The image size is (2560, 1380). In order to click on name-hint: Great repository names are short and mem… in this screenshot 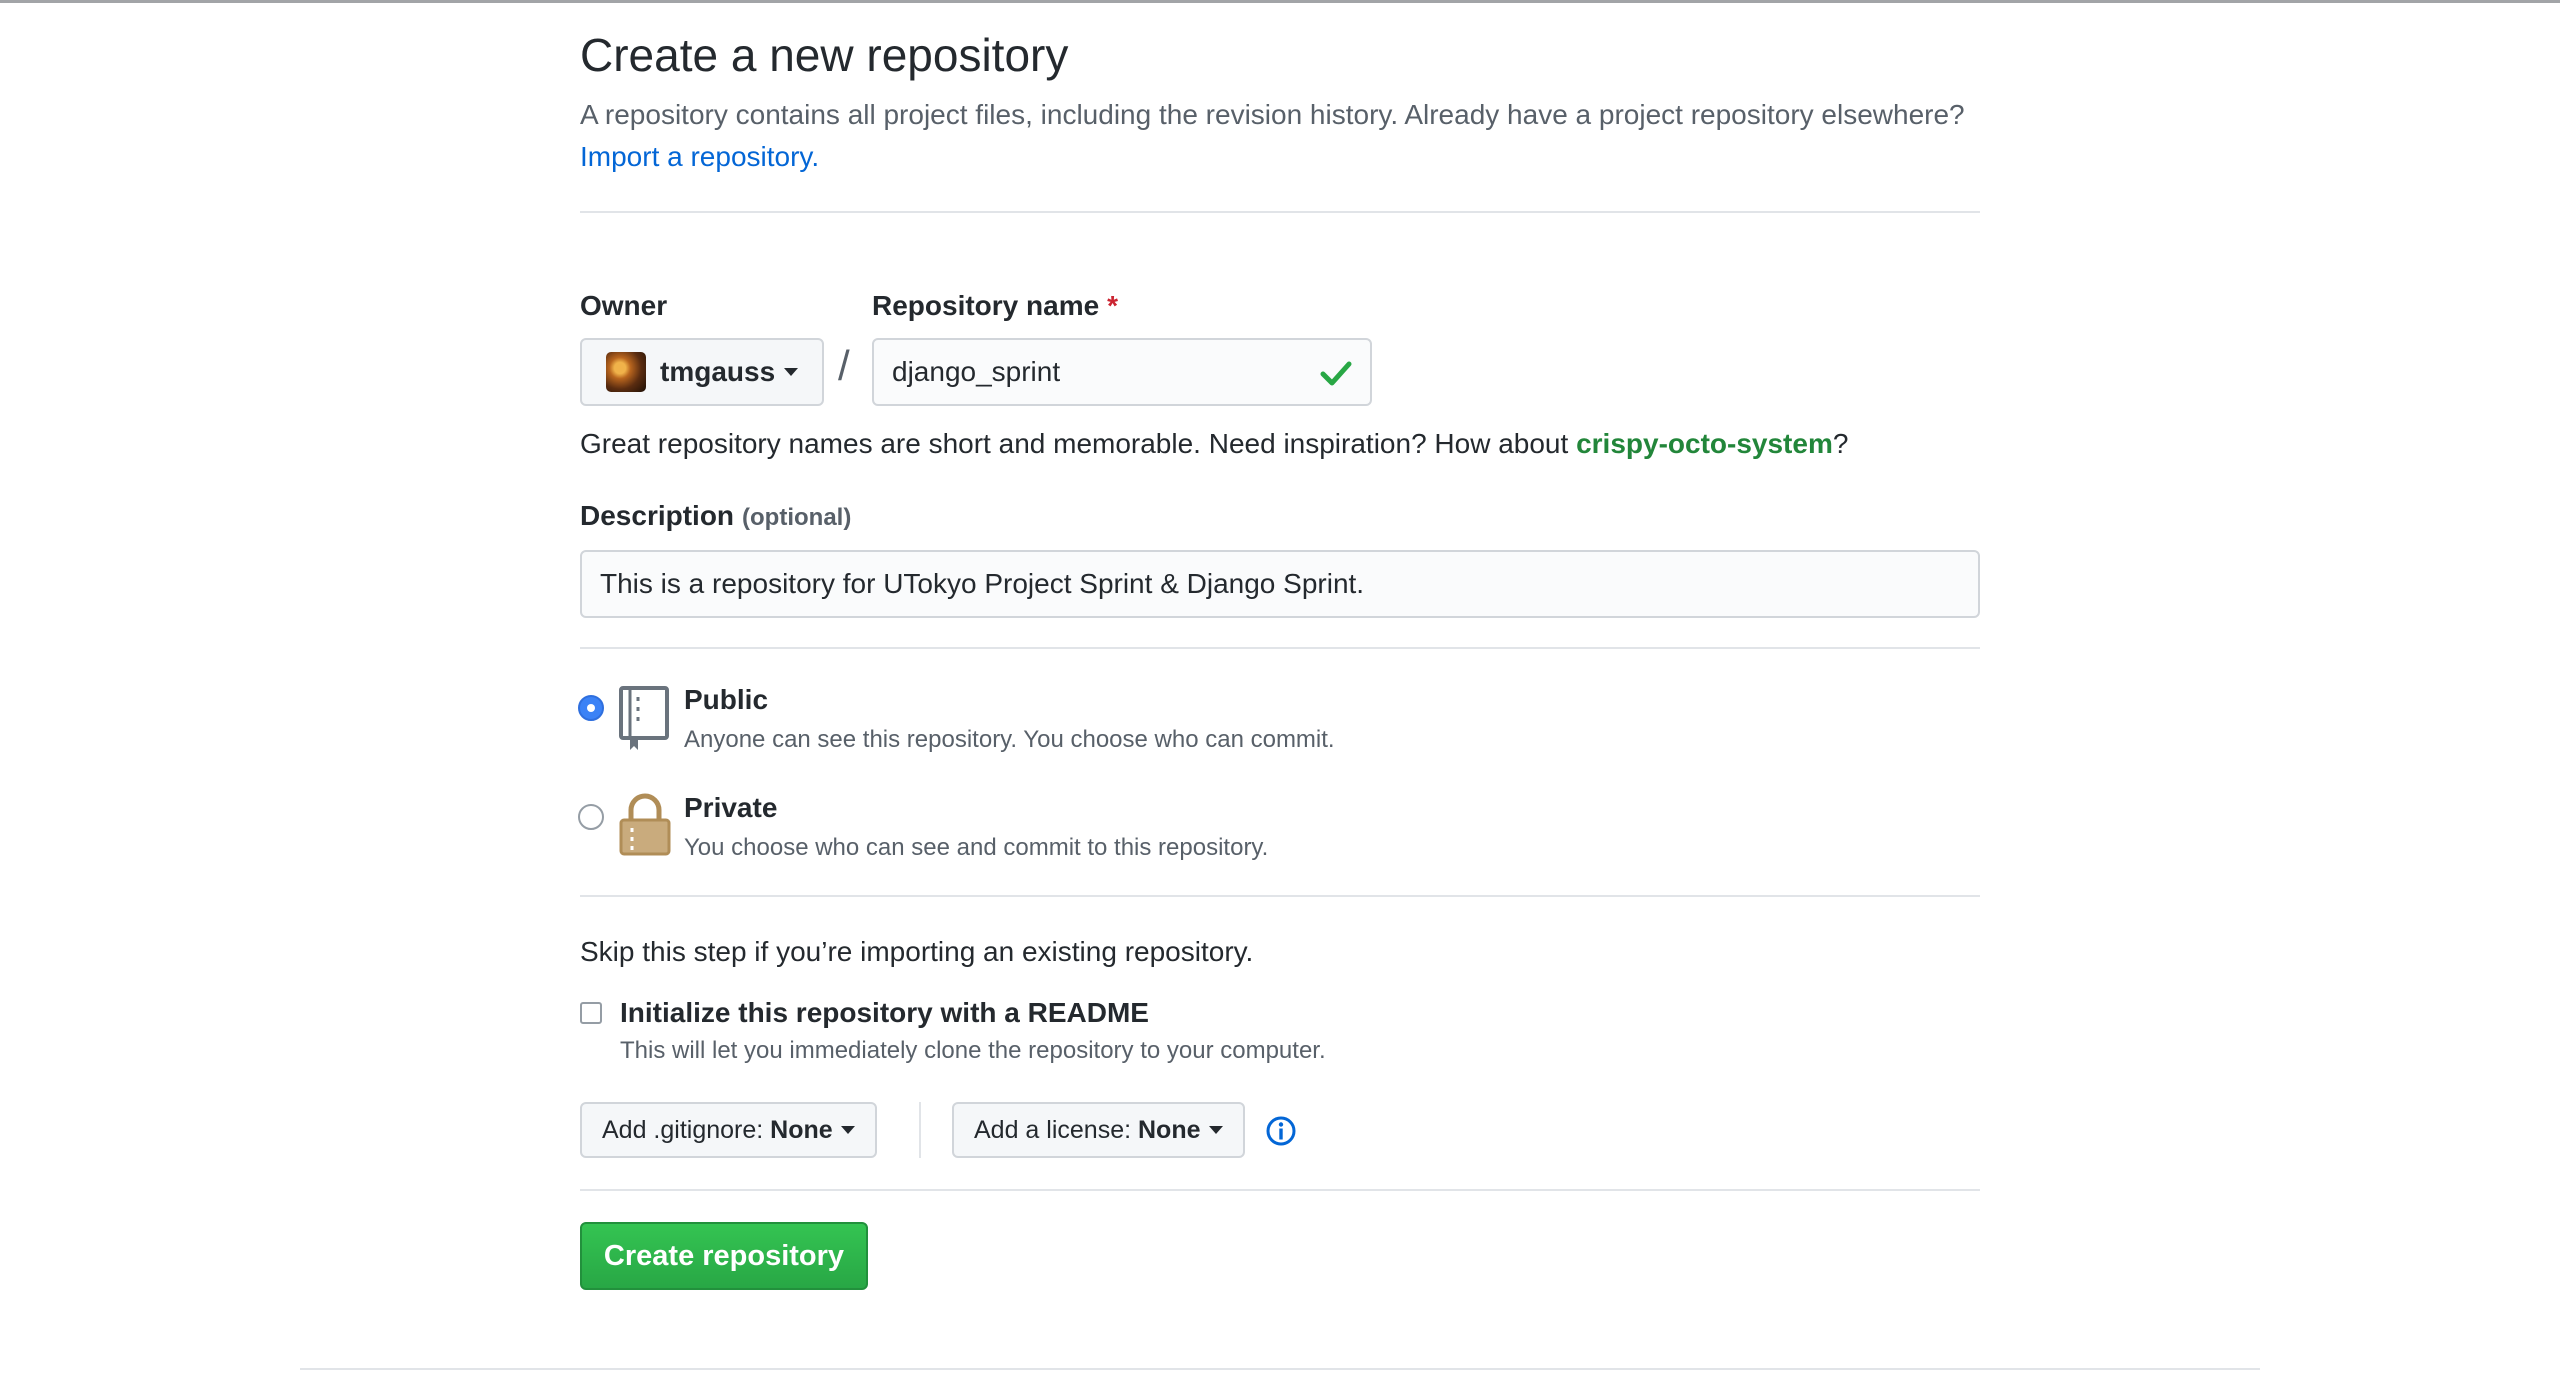, I will do `click(1214, 444)`.